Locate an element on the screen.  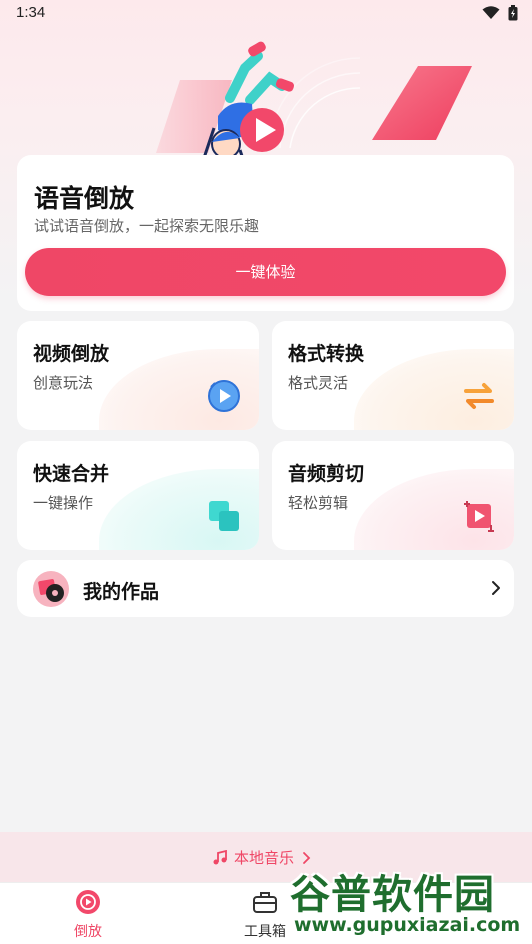
quick-merge-title: 快速合并 is located at coordinates (71, 474).